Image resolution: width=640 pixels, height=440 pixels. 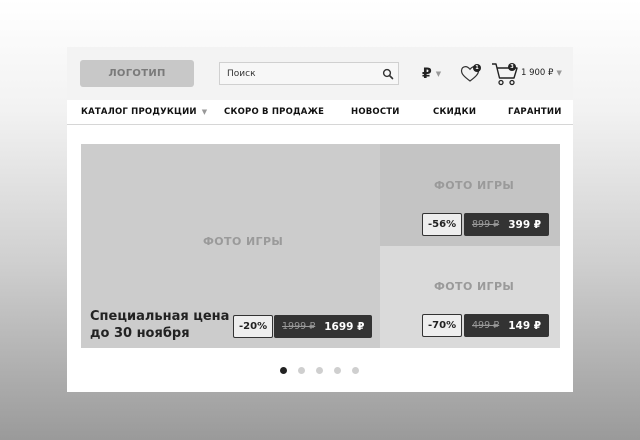 What do you see at coordinates (139, 112) in the screenshot?
I see `nav-item-label: КАТАЛОГ ПРОДУКЦИИ` at bounding box center [139, 112].